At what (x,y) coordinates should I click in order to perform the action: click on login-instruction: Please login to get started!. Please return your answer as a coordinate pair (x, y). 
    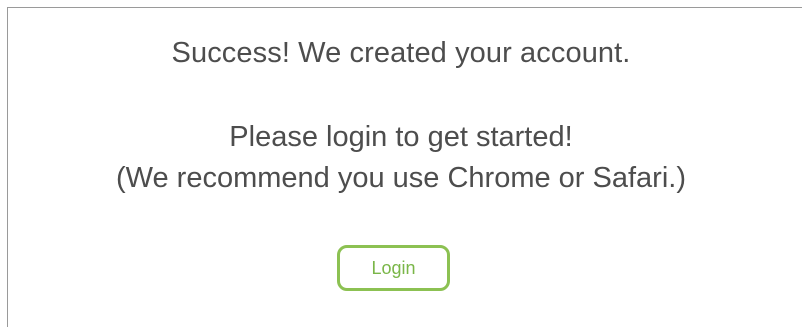
    Looking at the image, I should click on (401, 137).